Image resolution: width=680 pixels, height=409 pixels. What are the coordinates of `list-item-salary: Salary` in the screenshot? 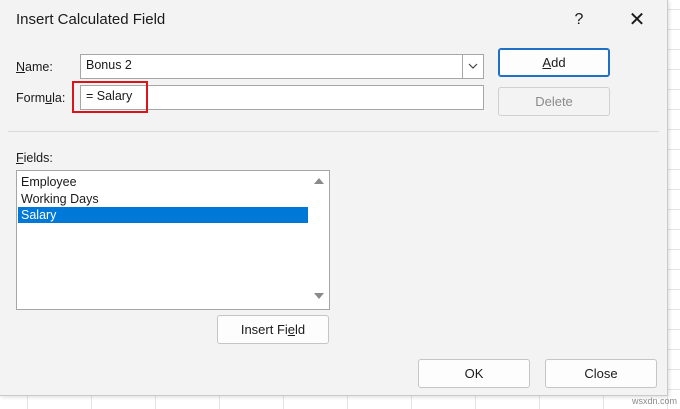 It's located at (163, 215).